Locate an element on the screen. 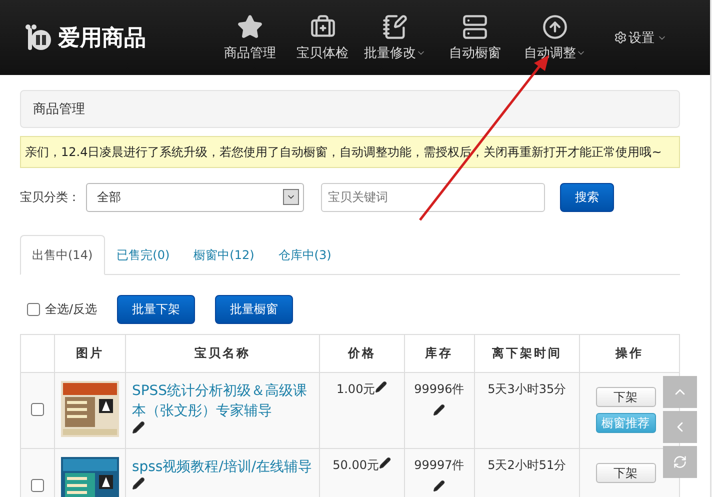 This screenshot has height=497, width=712. search-button: 搜索 is located at coordinates (587, 197).